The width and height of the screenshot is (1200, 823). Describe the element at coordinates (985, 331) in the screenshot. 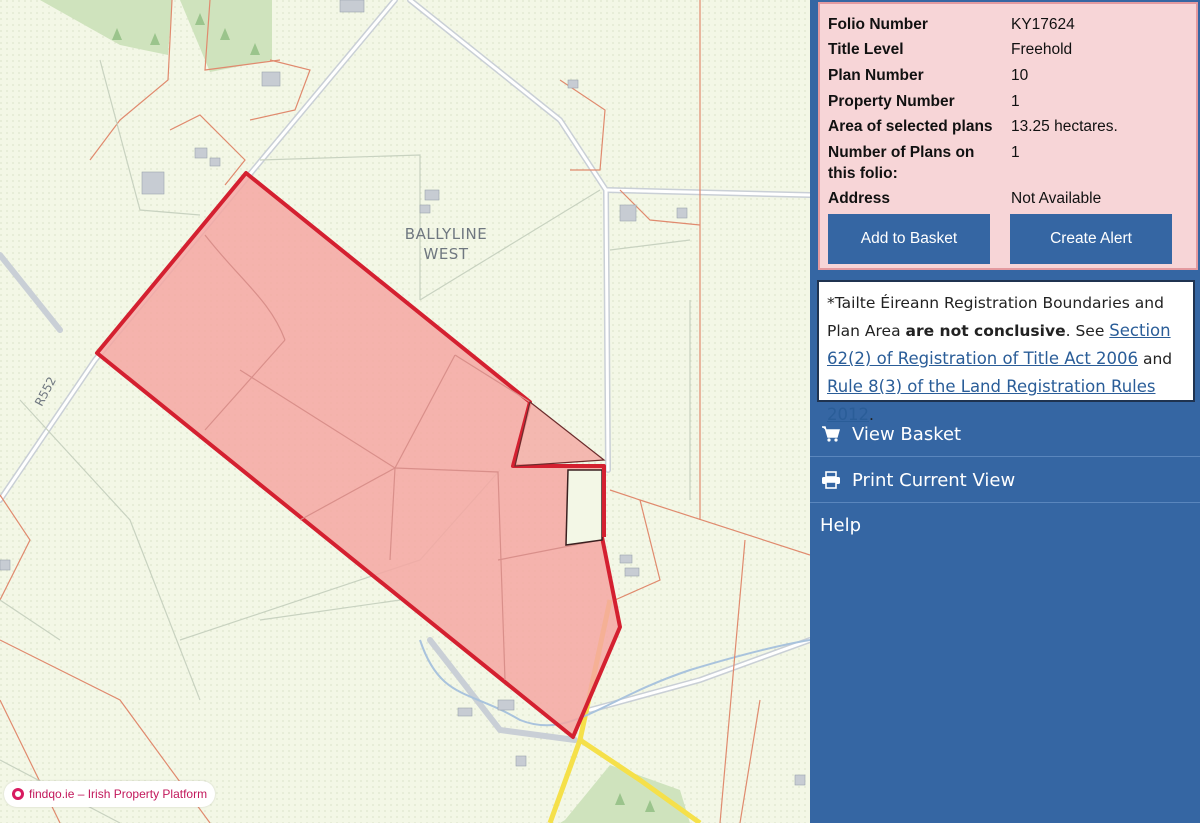

I see `notice-bold: are not conclusive` at that location.